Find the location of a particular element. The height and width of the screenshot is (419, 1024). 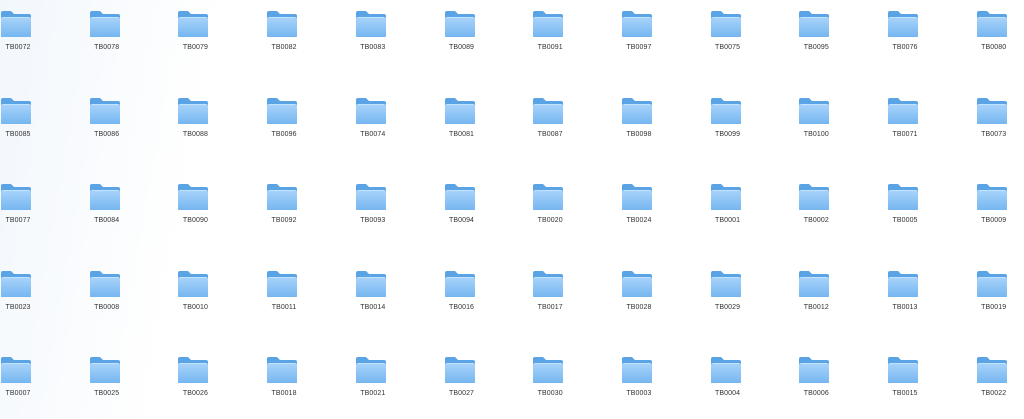

folder-label: TB0019 is located at coordinates (994, 307).